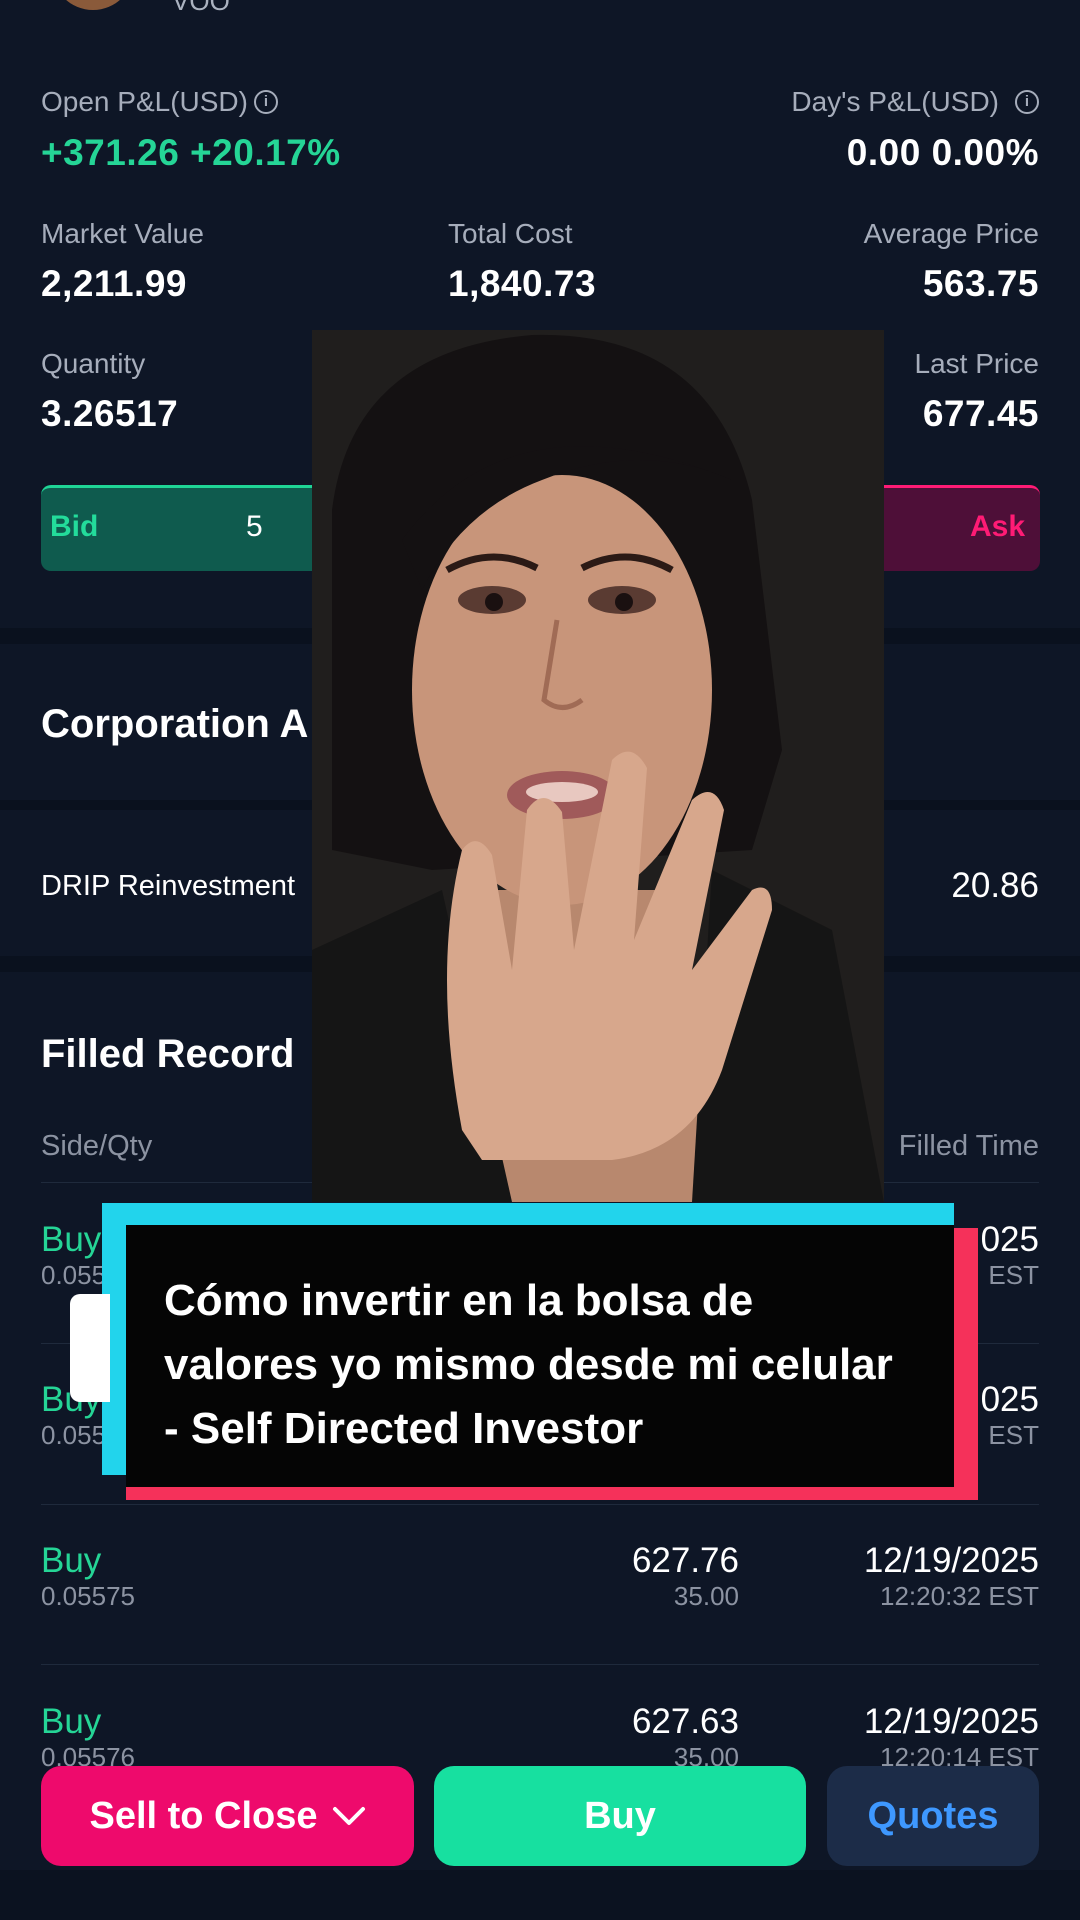 The image size is (1080, 1920). Describe the element at coordinates (980, 413) in the screenshot. I see `last-price: 677.45` at that location.